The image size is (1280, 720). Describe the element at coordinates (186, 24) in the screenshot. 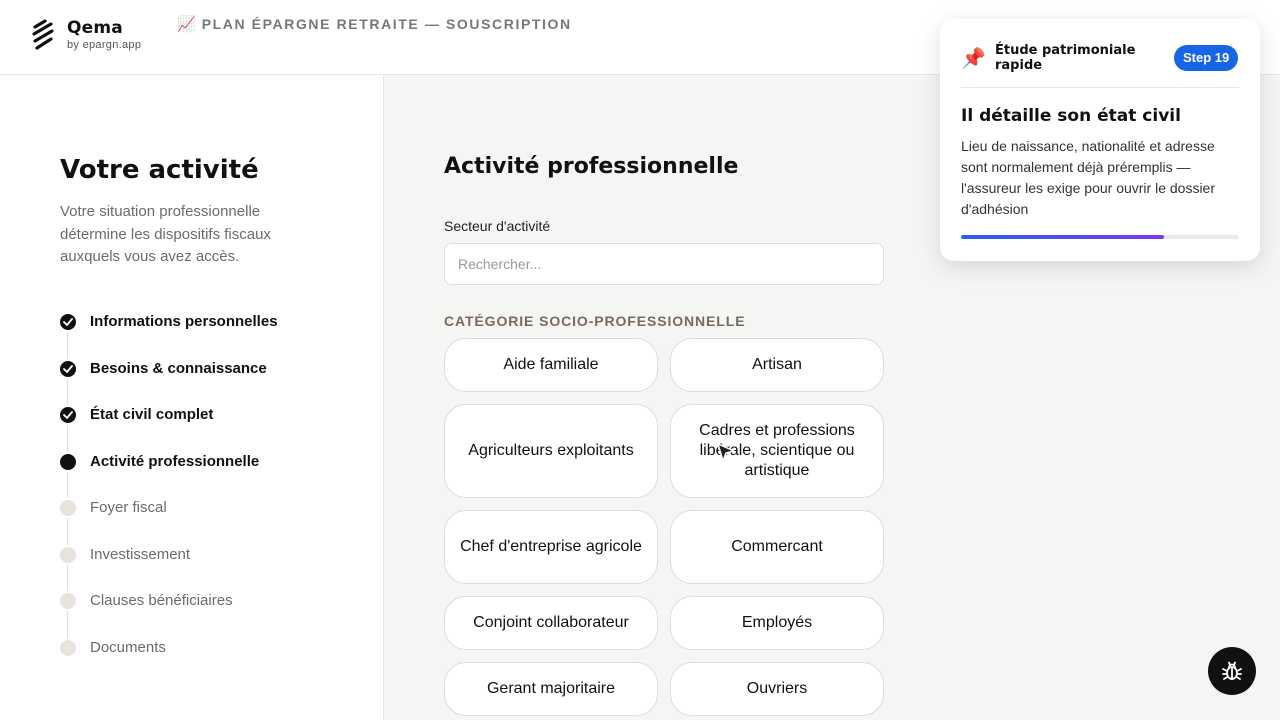

I see `chart-emoji-icon: 📈` at that location.